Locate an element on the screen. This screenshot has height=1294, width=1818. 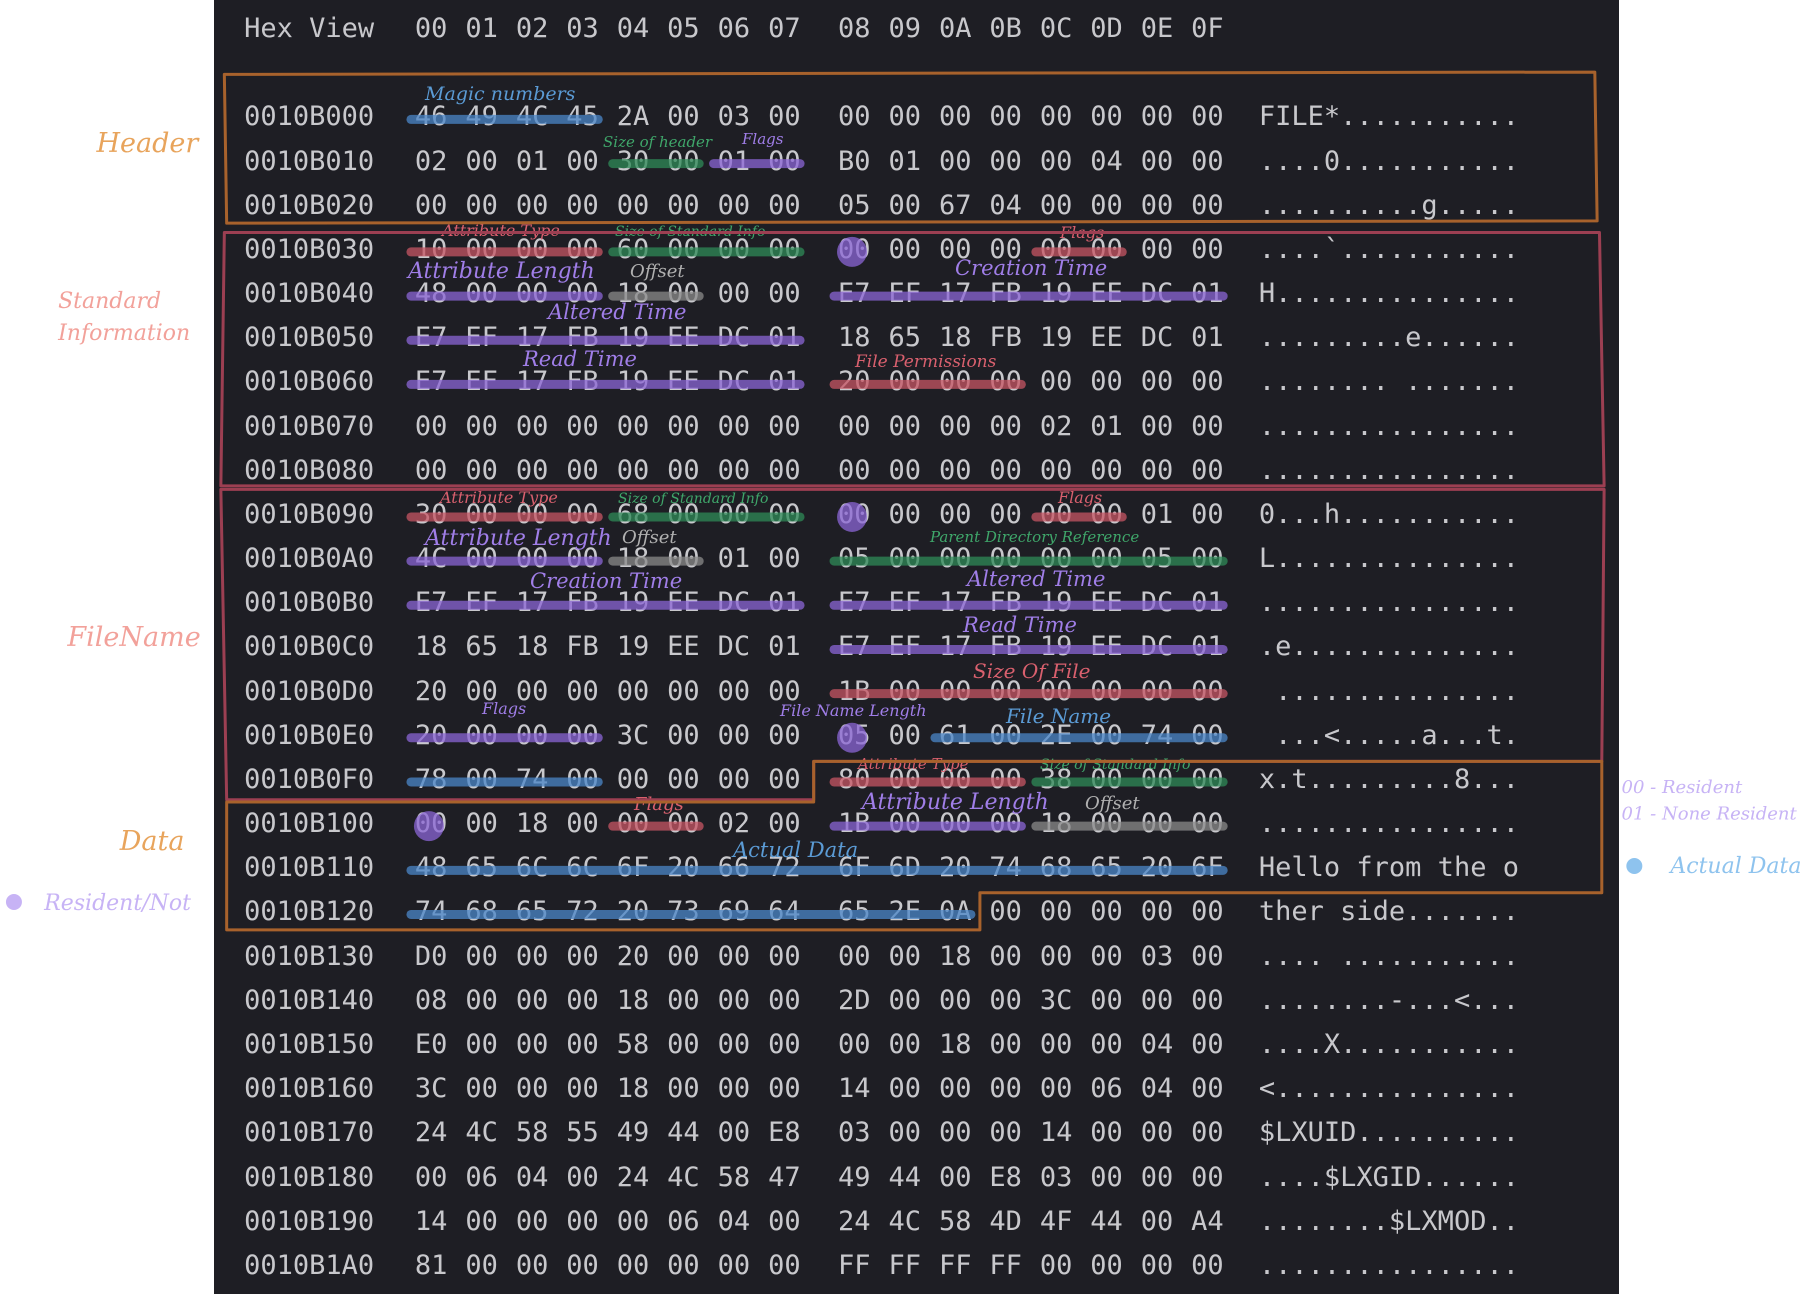
hex-byte: 17 is located at coordinates (532, 603).